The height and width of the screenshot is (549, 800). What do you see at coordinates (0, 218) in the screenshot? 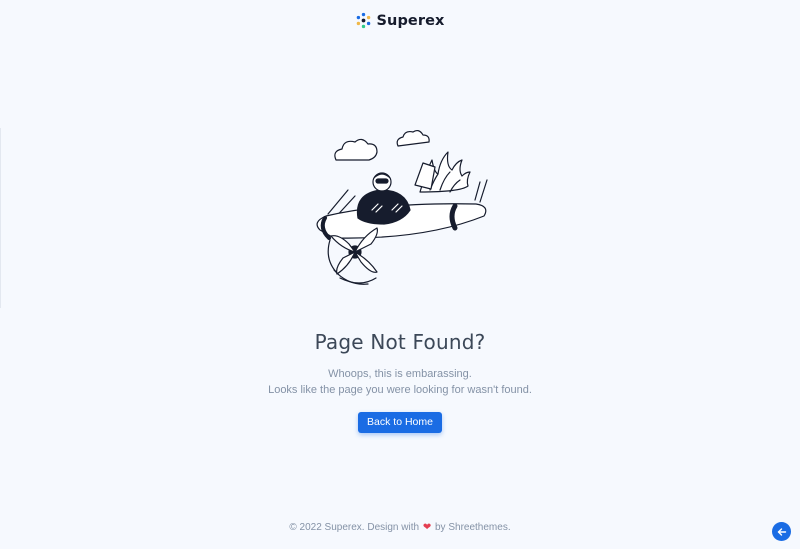
I see `left-edge-divider` at bounding box center [0, 218].